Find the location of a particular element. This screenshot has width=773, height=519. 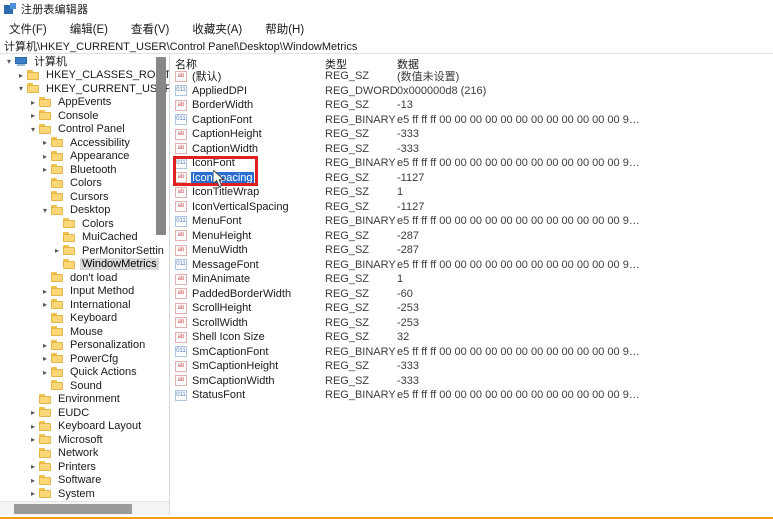

value-row: ab IconSpacing REG_SZ -1127 is located at coordinates (471, 178).